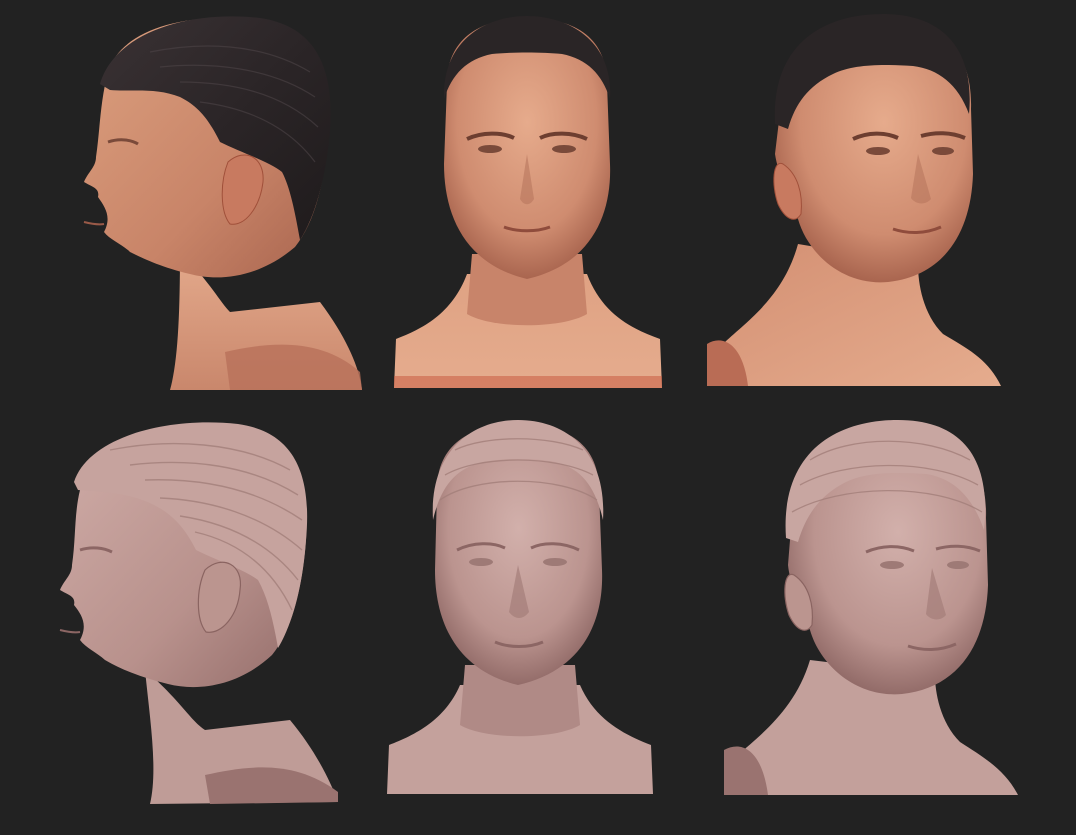 The image size is (1076, 835). What do you see at coordinates (870, 610) in the screenshot?
I see `clay-three-quarter-render` at bounding box center [870, 610].